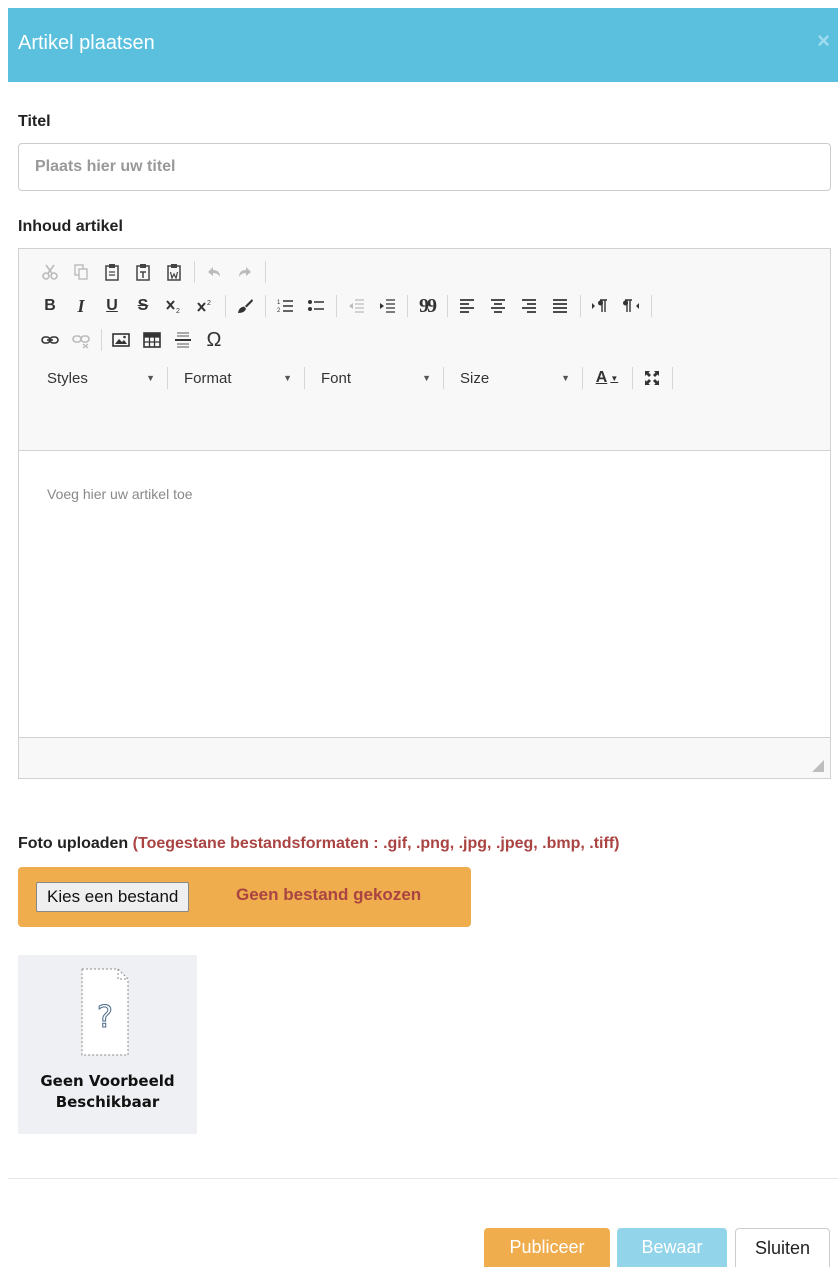 The height and width of the screenshot is (1267, 838). What do you see at coordinates (214, 340) in the screenshot?
I see `special-character-button: Ω` at bounding box center [214, 340].